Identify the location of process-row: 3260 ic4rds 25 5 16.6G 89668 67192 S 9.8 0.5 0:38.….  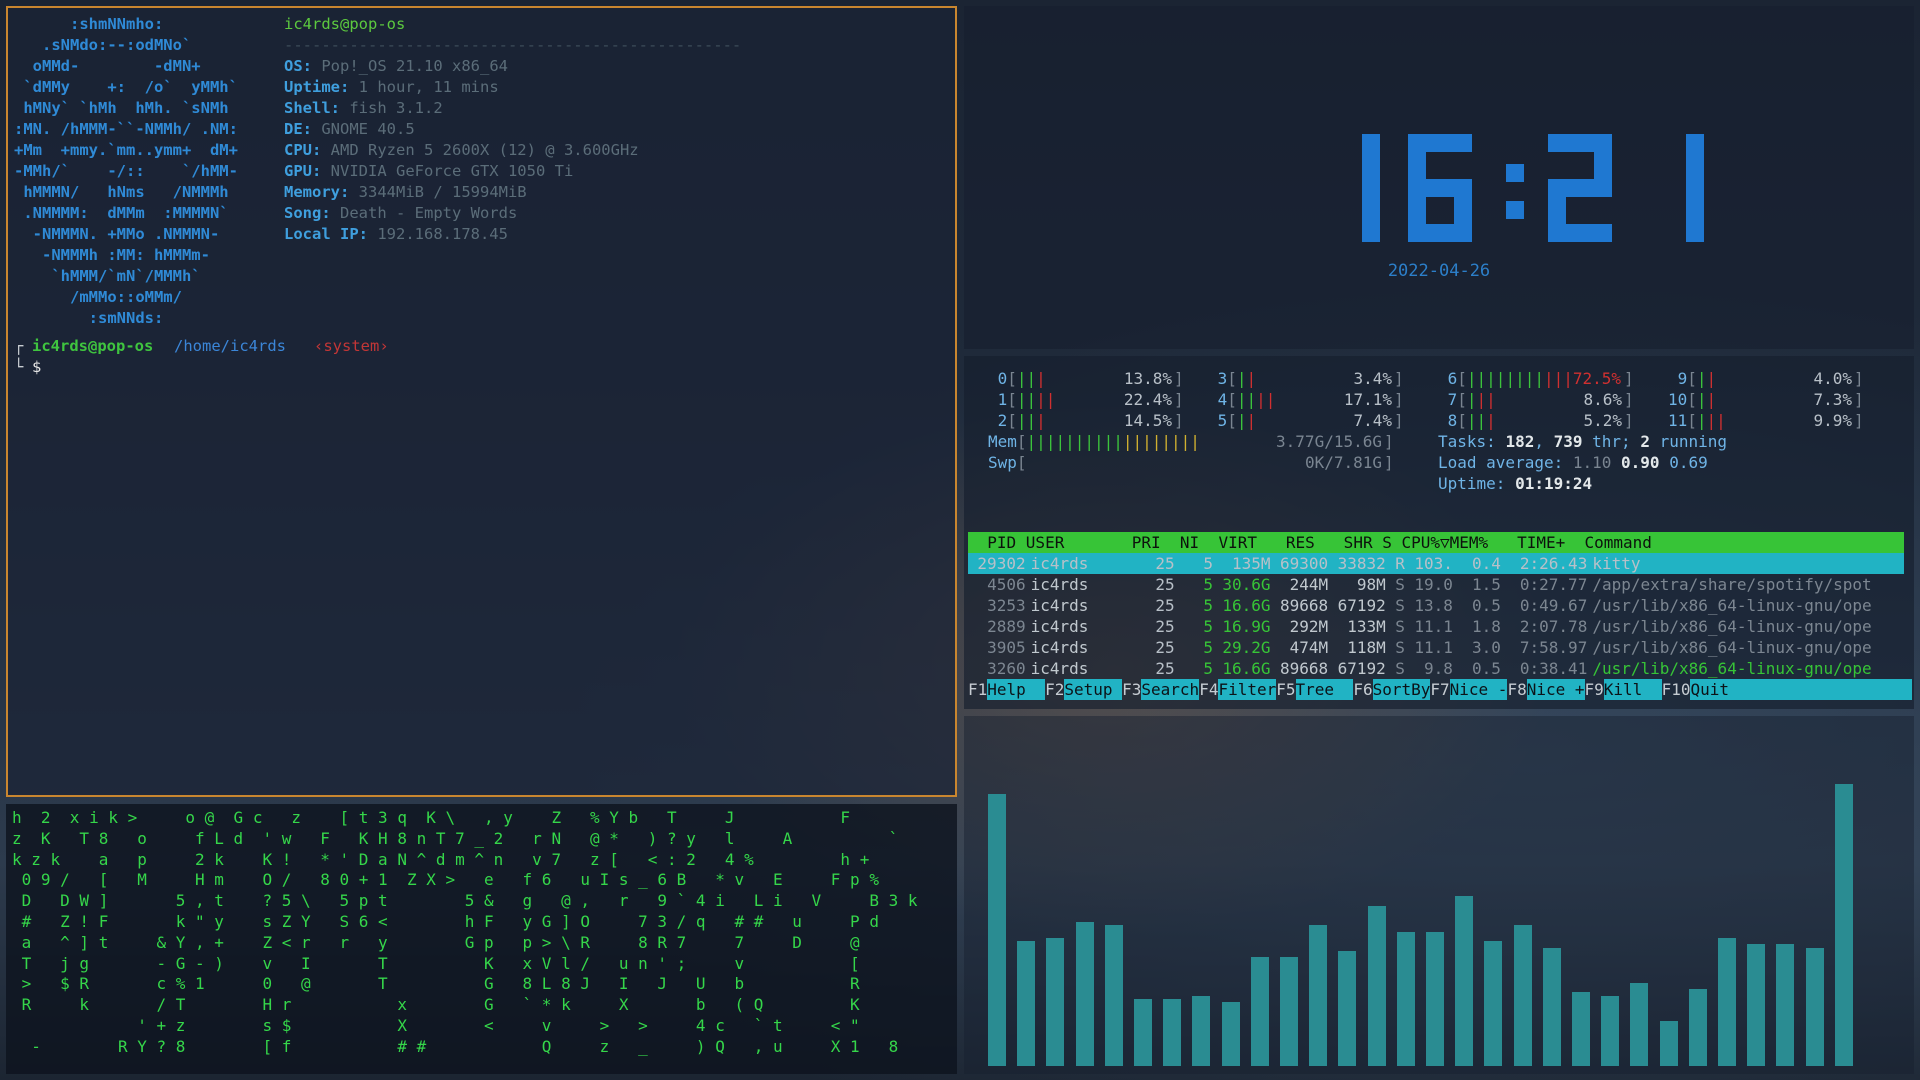
(1424, 668).